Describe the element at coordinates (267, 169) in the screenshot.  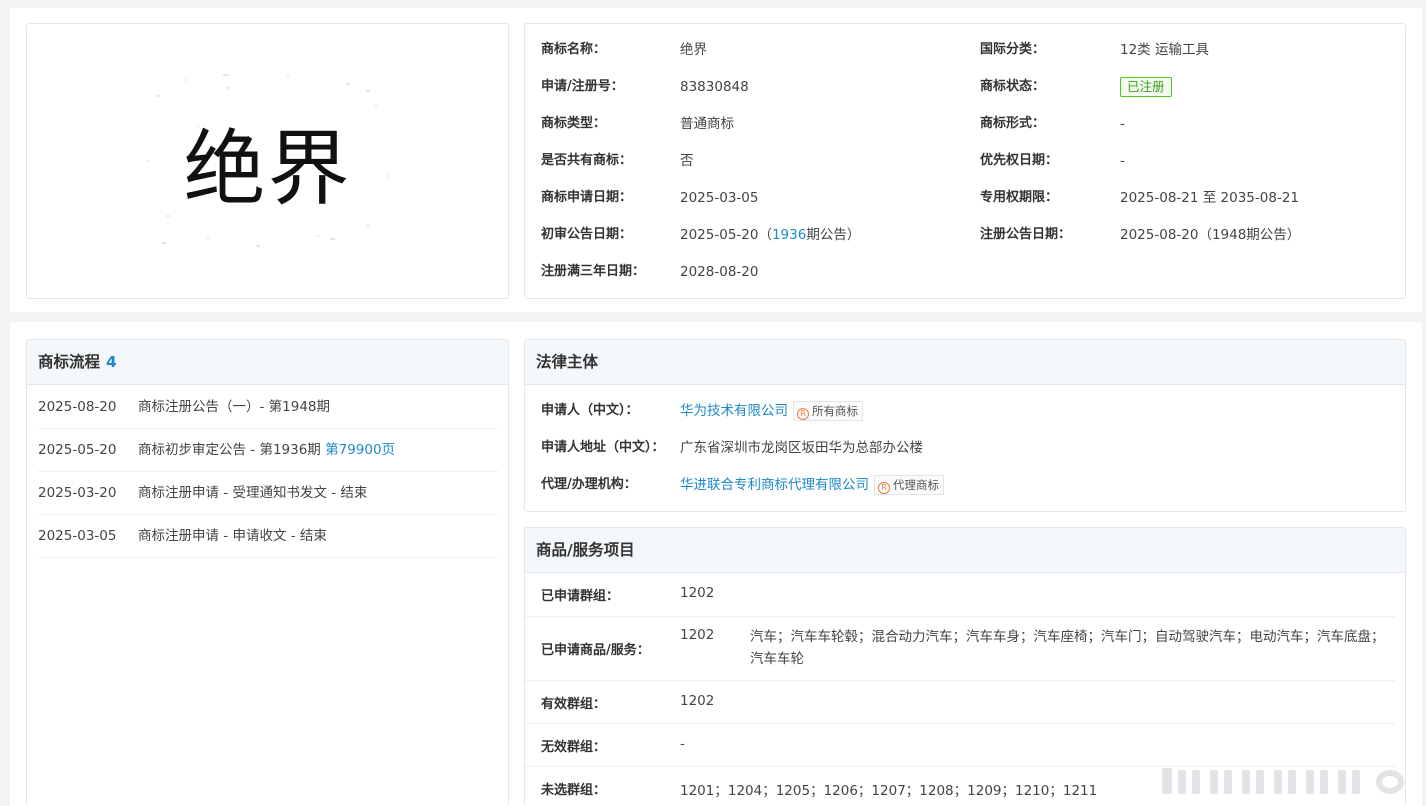
I see `trademark-logo-text: 绝界` at that location.